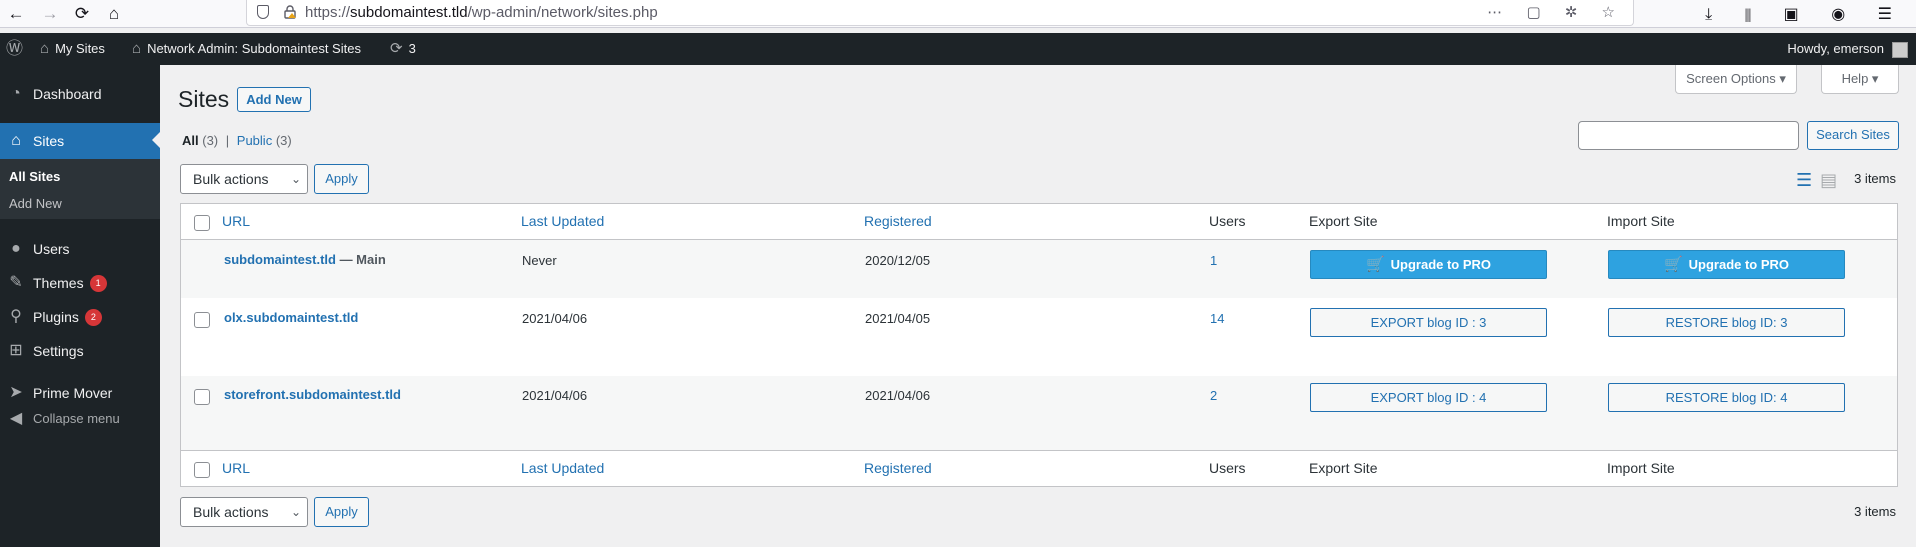 This screenshot has width=1916, height=547. I want to click on bulk-actions-select-top: Bulk actions ⌄, so click(244, 179).